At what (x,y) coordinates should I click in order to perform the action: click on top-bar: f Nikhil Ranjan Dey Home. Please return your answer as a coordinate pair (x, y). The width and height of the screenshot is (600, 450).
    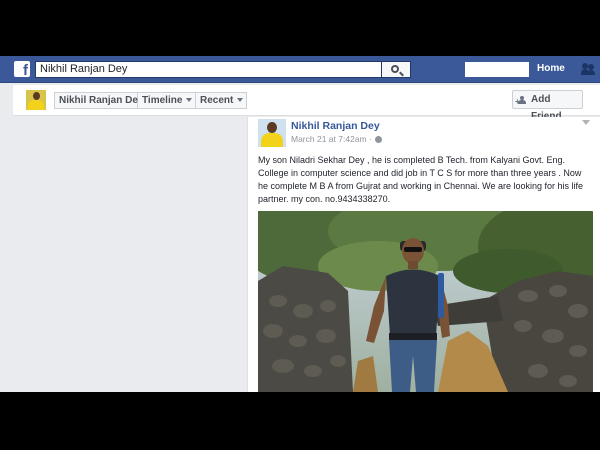
    Looking at the image, I should click on (300, 69).